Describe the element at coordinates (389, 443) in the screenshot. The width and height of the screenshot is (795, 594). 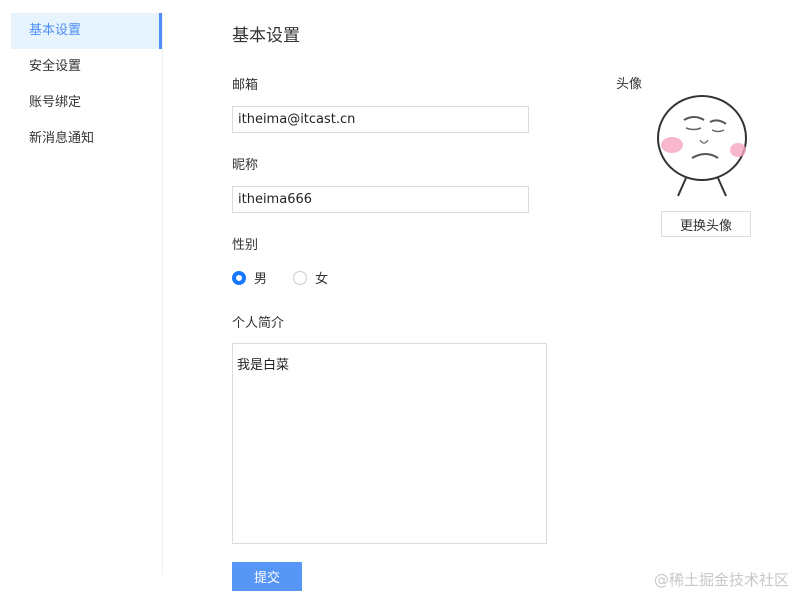
I see `bio-textarea: 我是白菜` at that location.